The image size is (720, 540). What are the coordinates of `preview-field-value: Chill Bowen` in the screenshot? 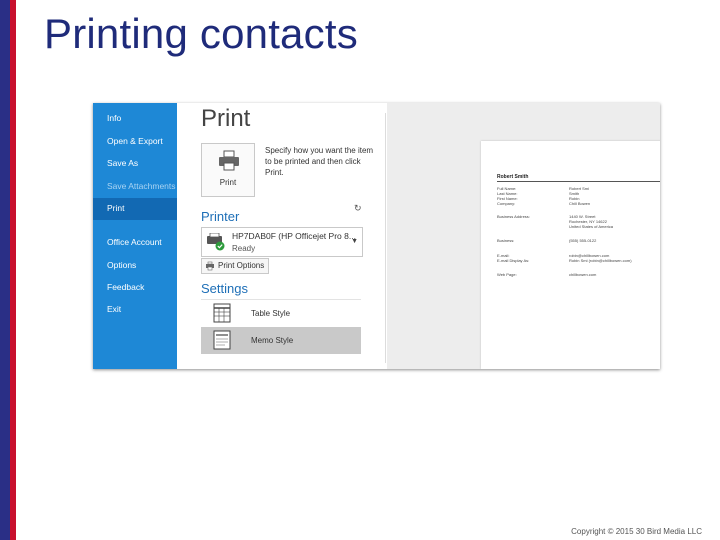 It's located at (580, 203).